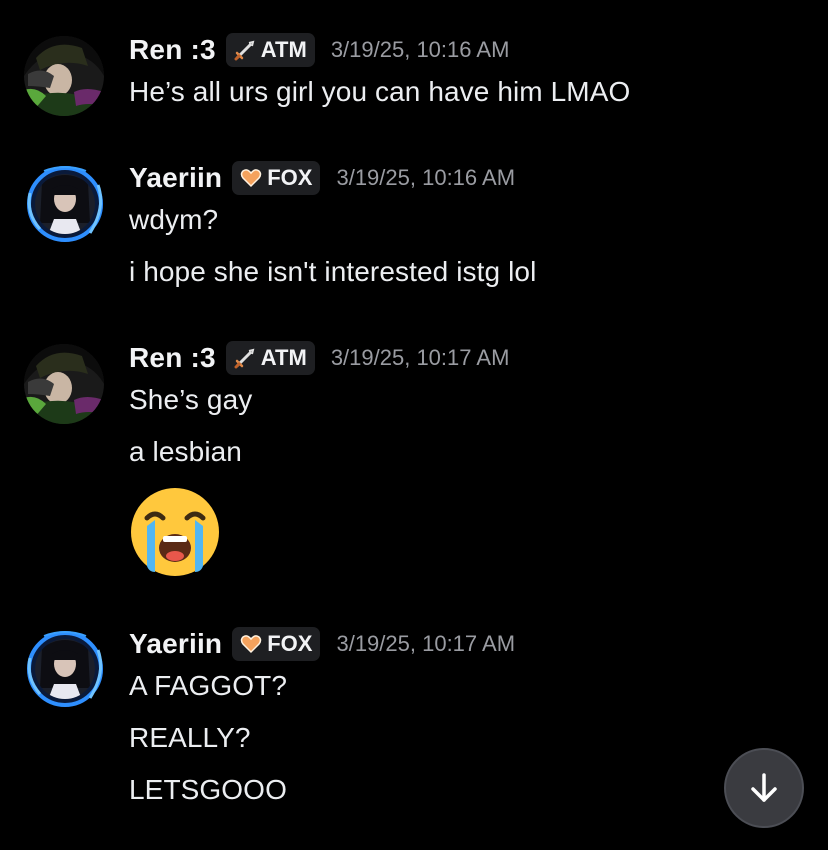 Image resolution: width=828 pixels, height=850 pixels. Describe the element at coordinates (322, 178) in the screenshot. I see `message-header: Yaeriin FOX 3/19/25, 10:16 AM` at that location.